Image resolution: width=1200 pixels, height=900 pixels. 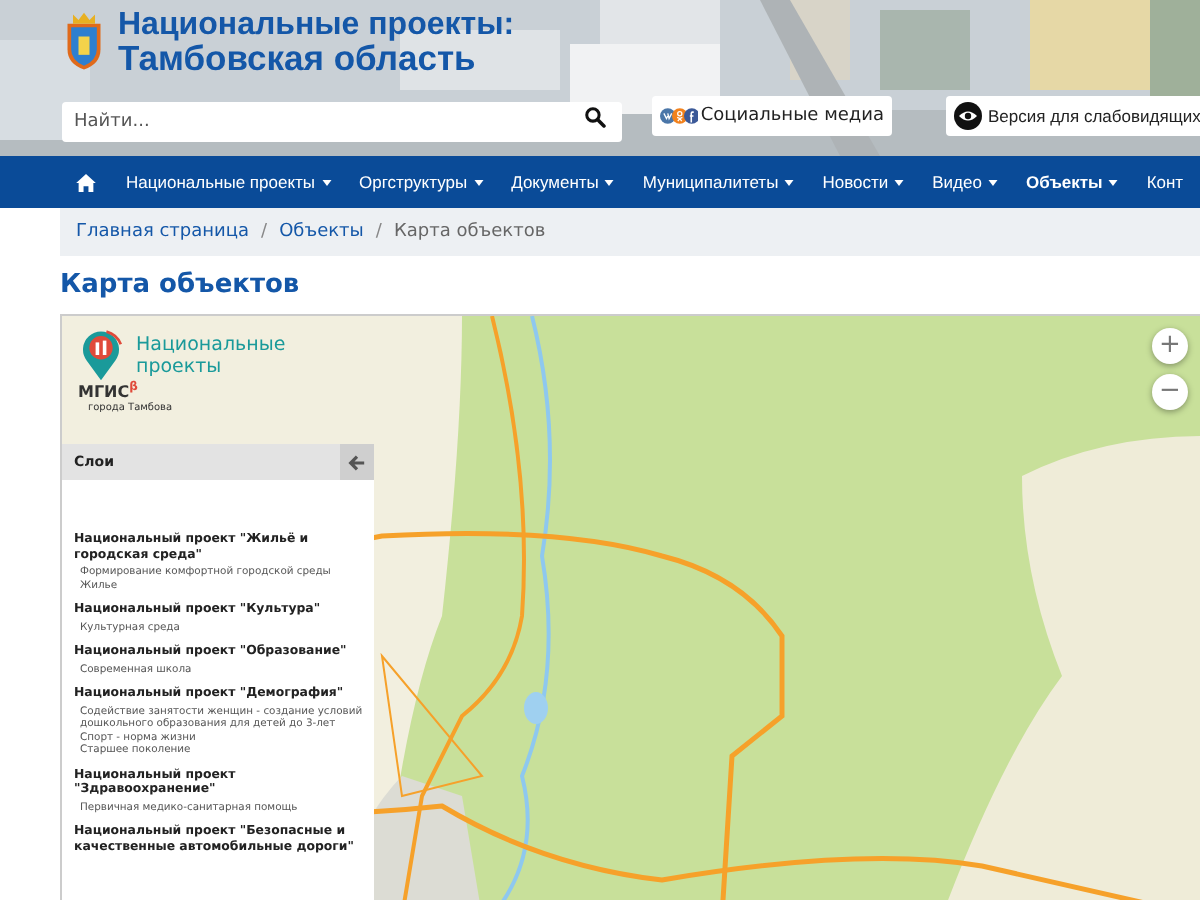 I want to click on current-page-crumb: Карта объектов, so click(x=469, y=232).